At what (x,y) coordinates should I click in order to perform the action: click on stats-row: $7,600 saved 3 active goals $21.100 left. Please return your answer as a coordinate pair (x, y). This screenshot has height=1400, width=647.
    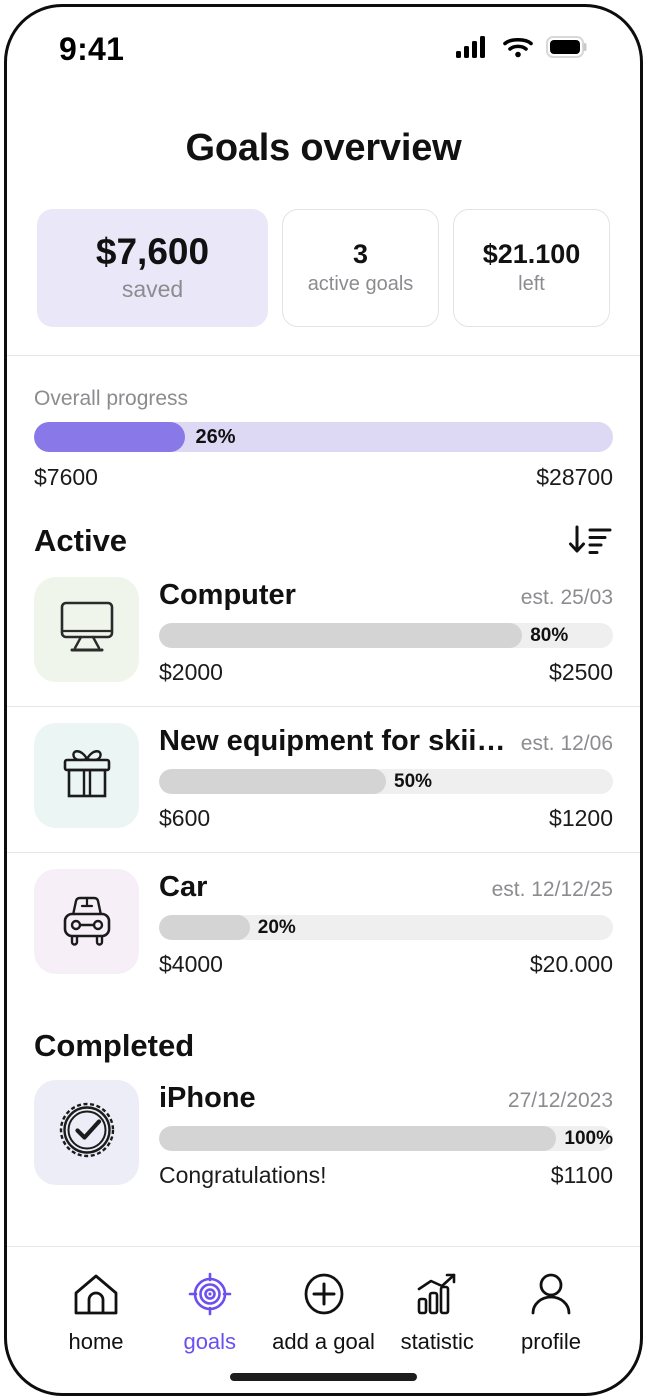
    Looking at the image, I should click on (323, 248).